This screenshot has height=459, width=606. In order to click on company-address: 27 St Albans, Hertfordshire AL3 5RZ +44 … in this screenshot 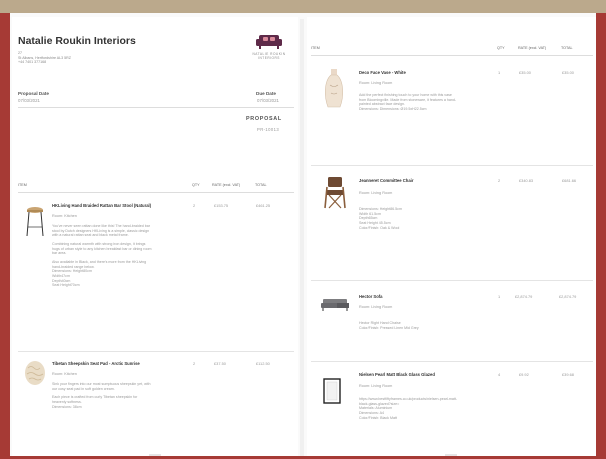, I will do `click(78, 58)`.